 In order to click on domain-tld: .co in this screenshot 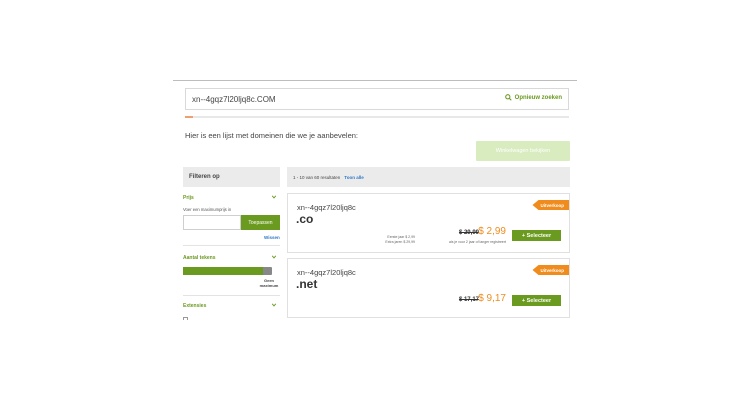, I will do `click(305, 219)`.